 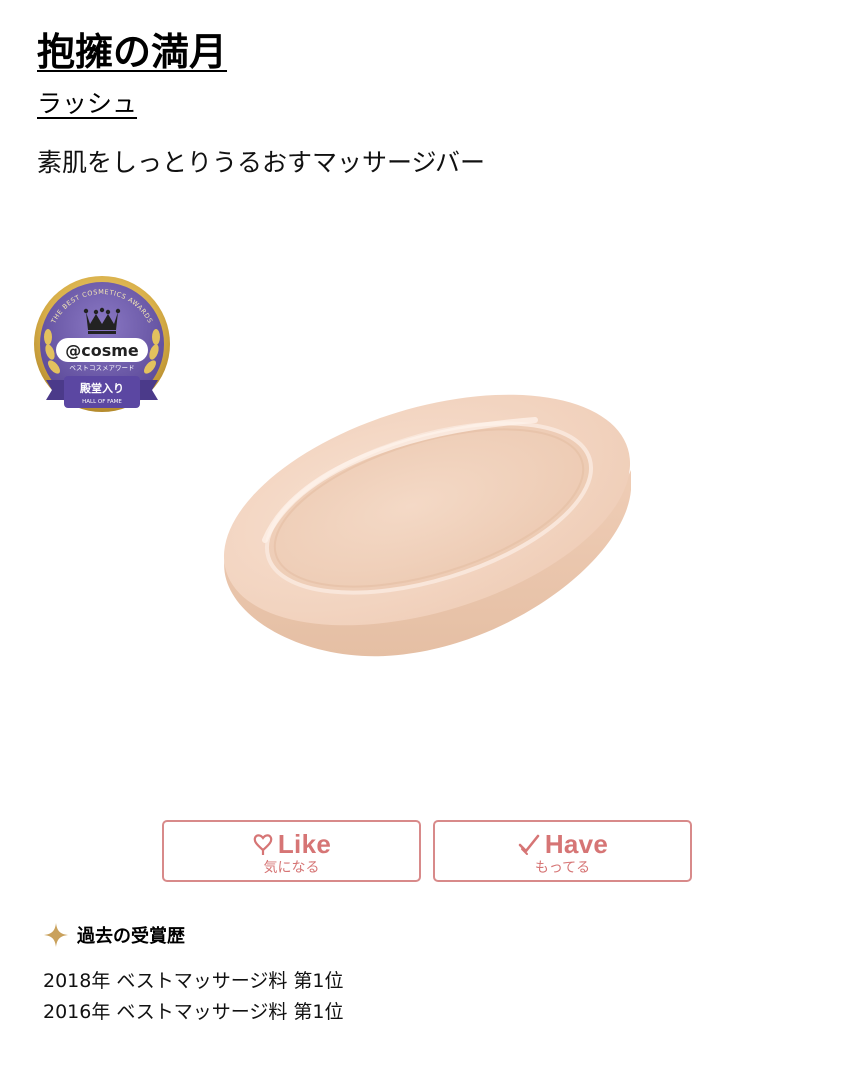 What do you see at coordinates (291, 868) in the screenshot?
I see `like-sublabel: 気になる` at bounding box center [291, 868].